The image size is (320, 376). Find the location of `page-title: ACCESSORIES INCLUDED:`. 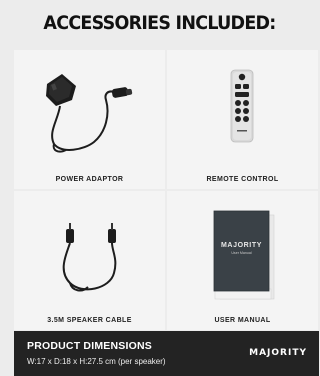

page-title: ACCESSORIES INCLUDED: is located at coordinates (159, 23).